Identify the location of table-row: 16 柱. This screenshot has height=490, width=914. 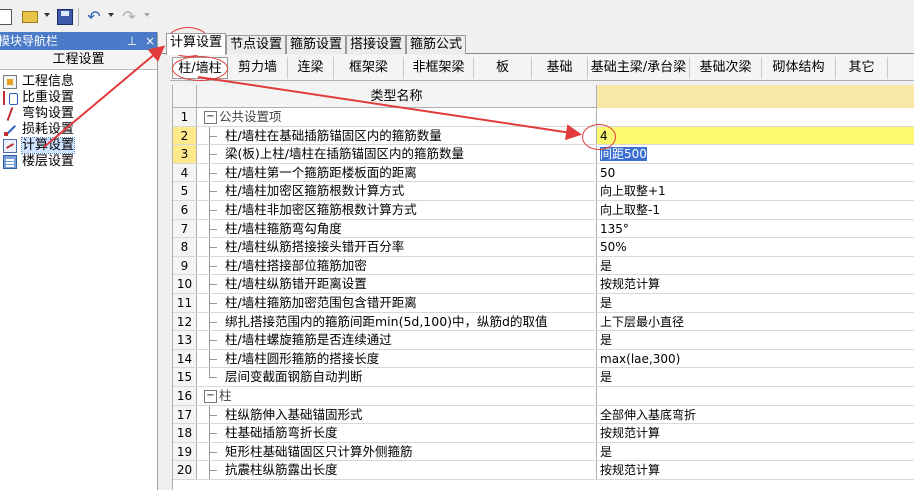
(543, 396).